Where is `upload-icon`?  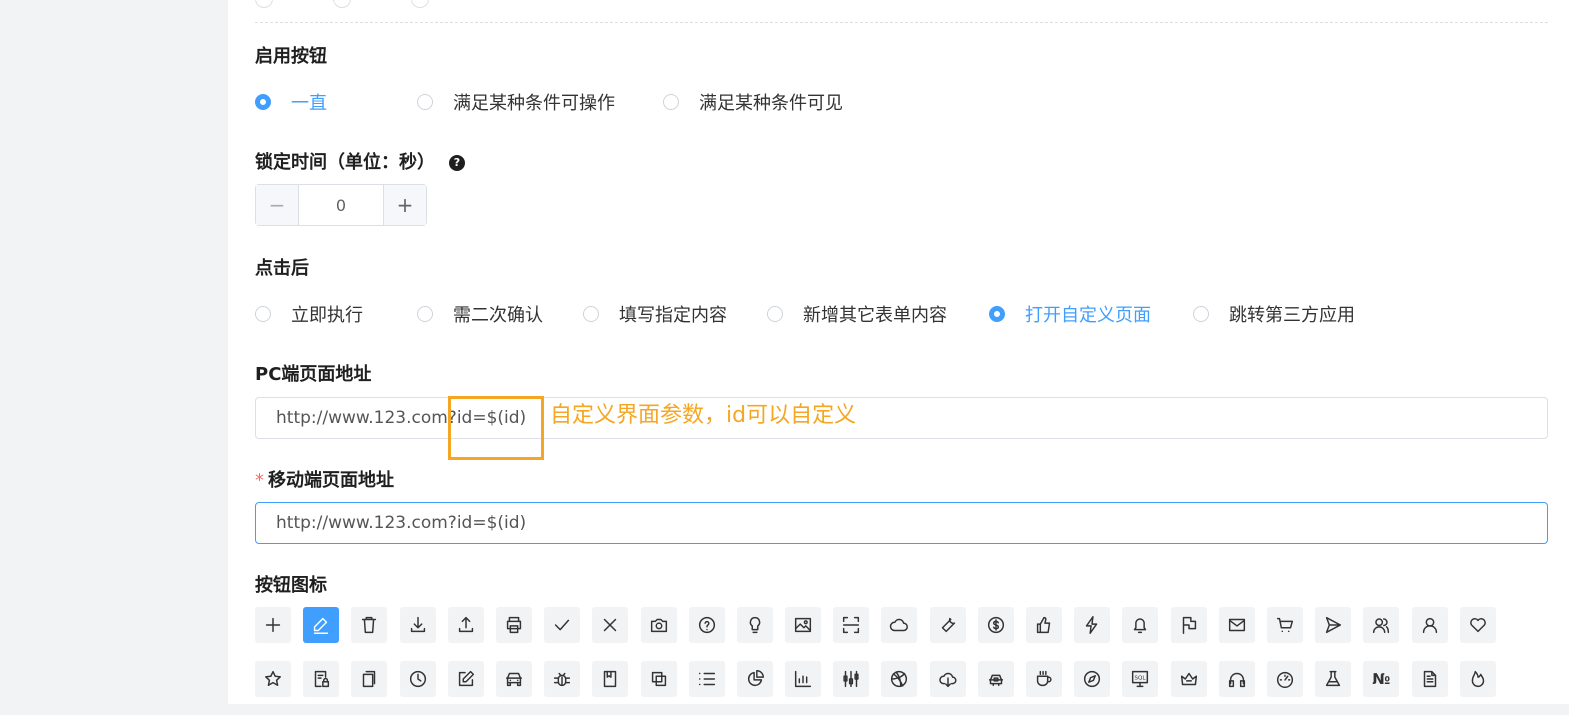 upload-icon is located at coordinates (465, 625).